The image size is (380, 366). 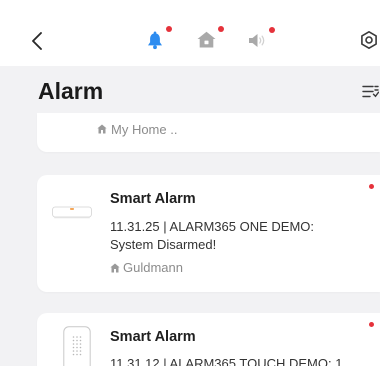 What do you see at coordinates (72, 212) in the screenshot?
I see `smart-alarm-hub-icon` at bounding box center [72, 212].